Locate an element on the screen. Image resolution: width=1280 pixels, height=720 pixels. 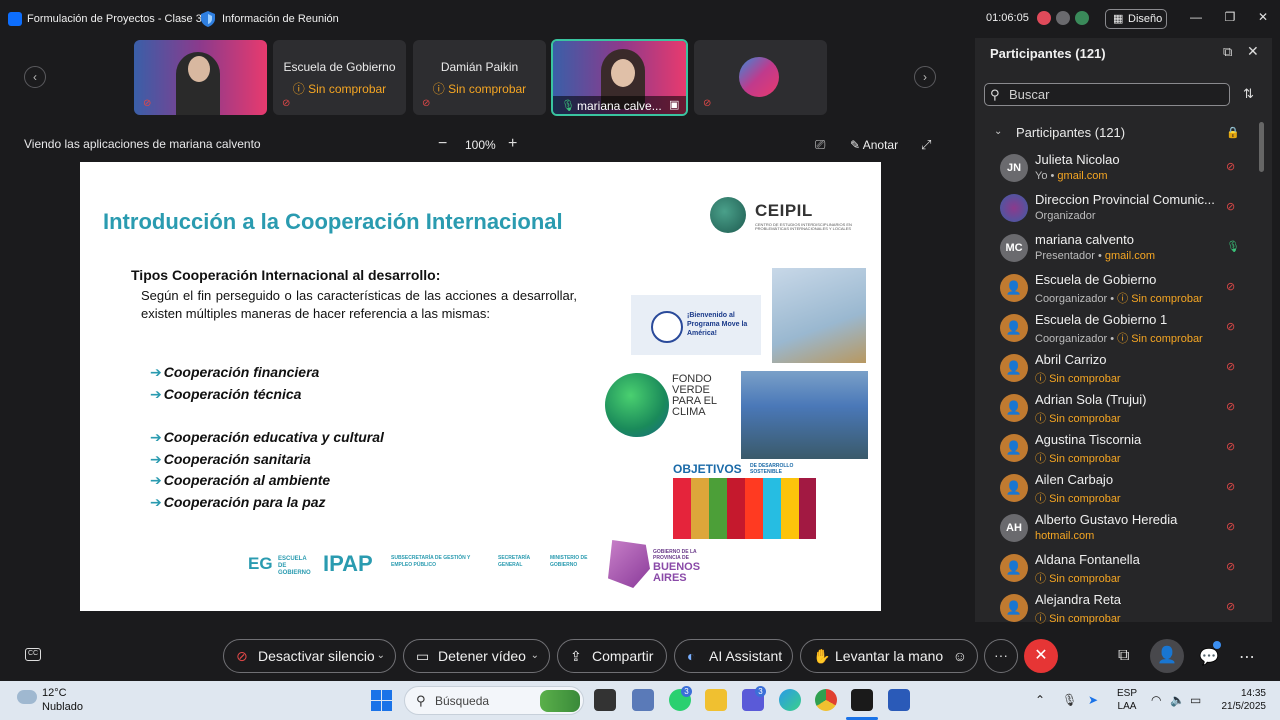
zoom-in-button: + is located at coordinates (512, 144).